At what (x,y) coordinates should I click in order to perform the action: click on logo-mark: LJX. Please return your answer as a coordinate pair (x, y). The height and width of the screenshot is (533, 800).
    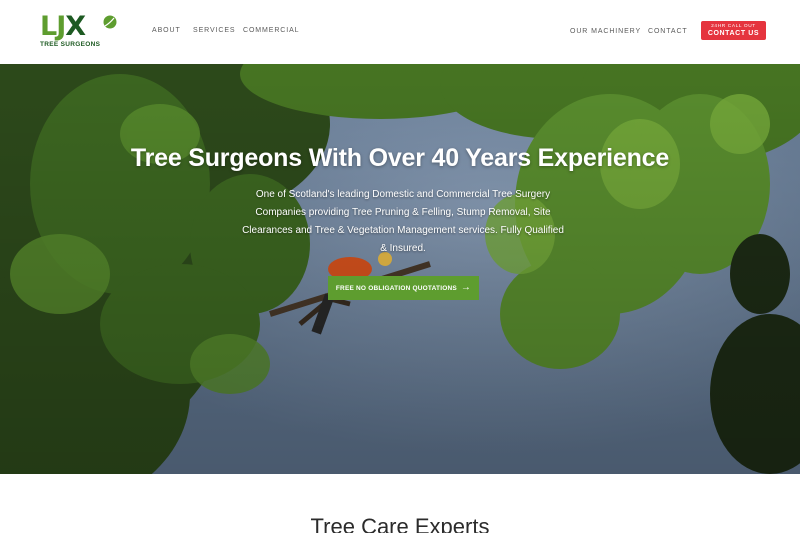
    Looking at the image, I should click on (63, 26).